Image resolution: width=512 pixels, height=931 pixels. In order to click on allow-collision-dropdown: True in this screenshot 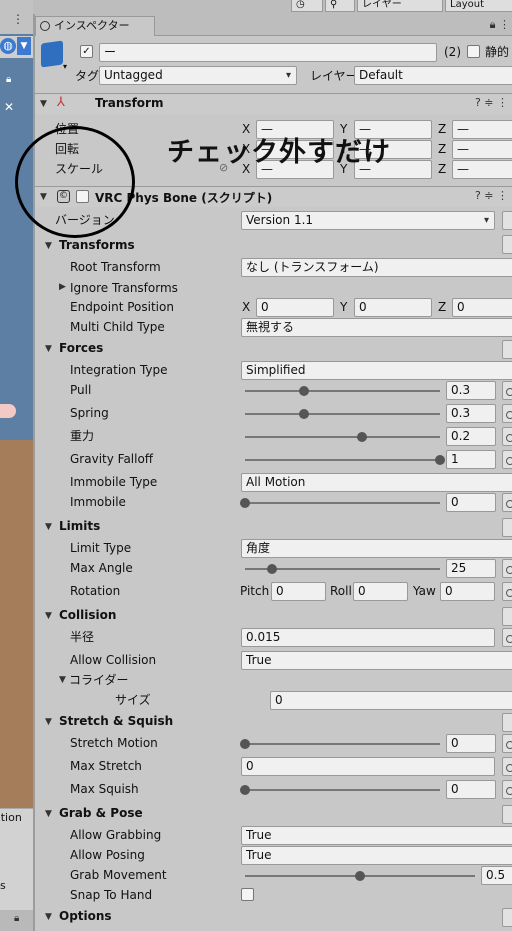, I will do `click(376, 660)`.